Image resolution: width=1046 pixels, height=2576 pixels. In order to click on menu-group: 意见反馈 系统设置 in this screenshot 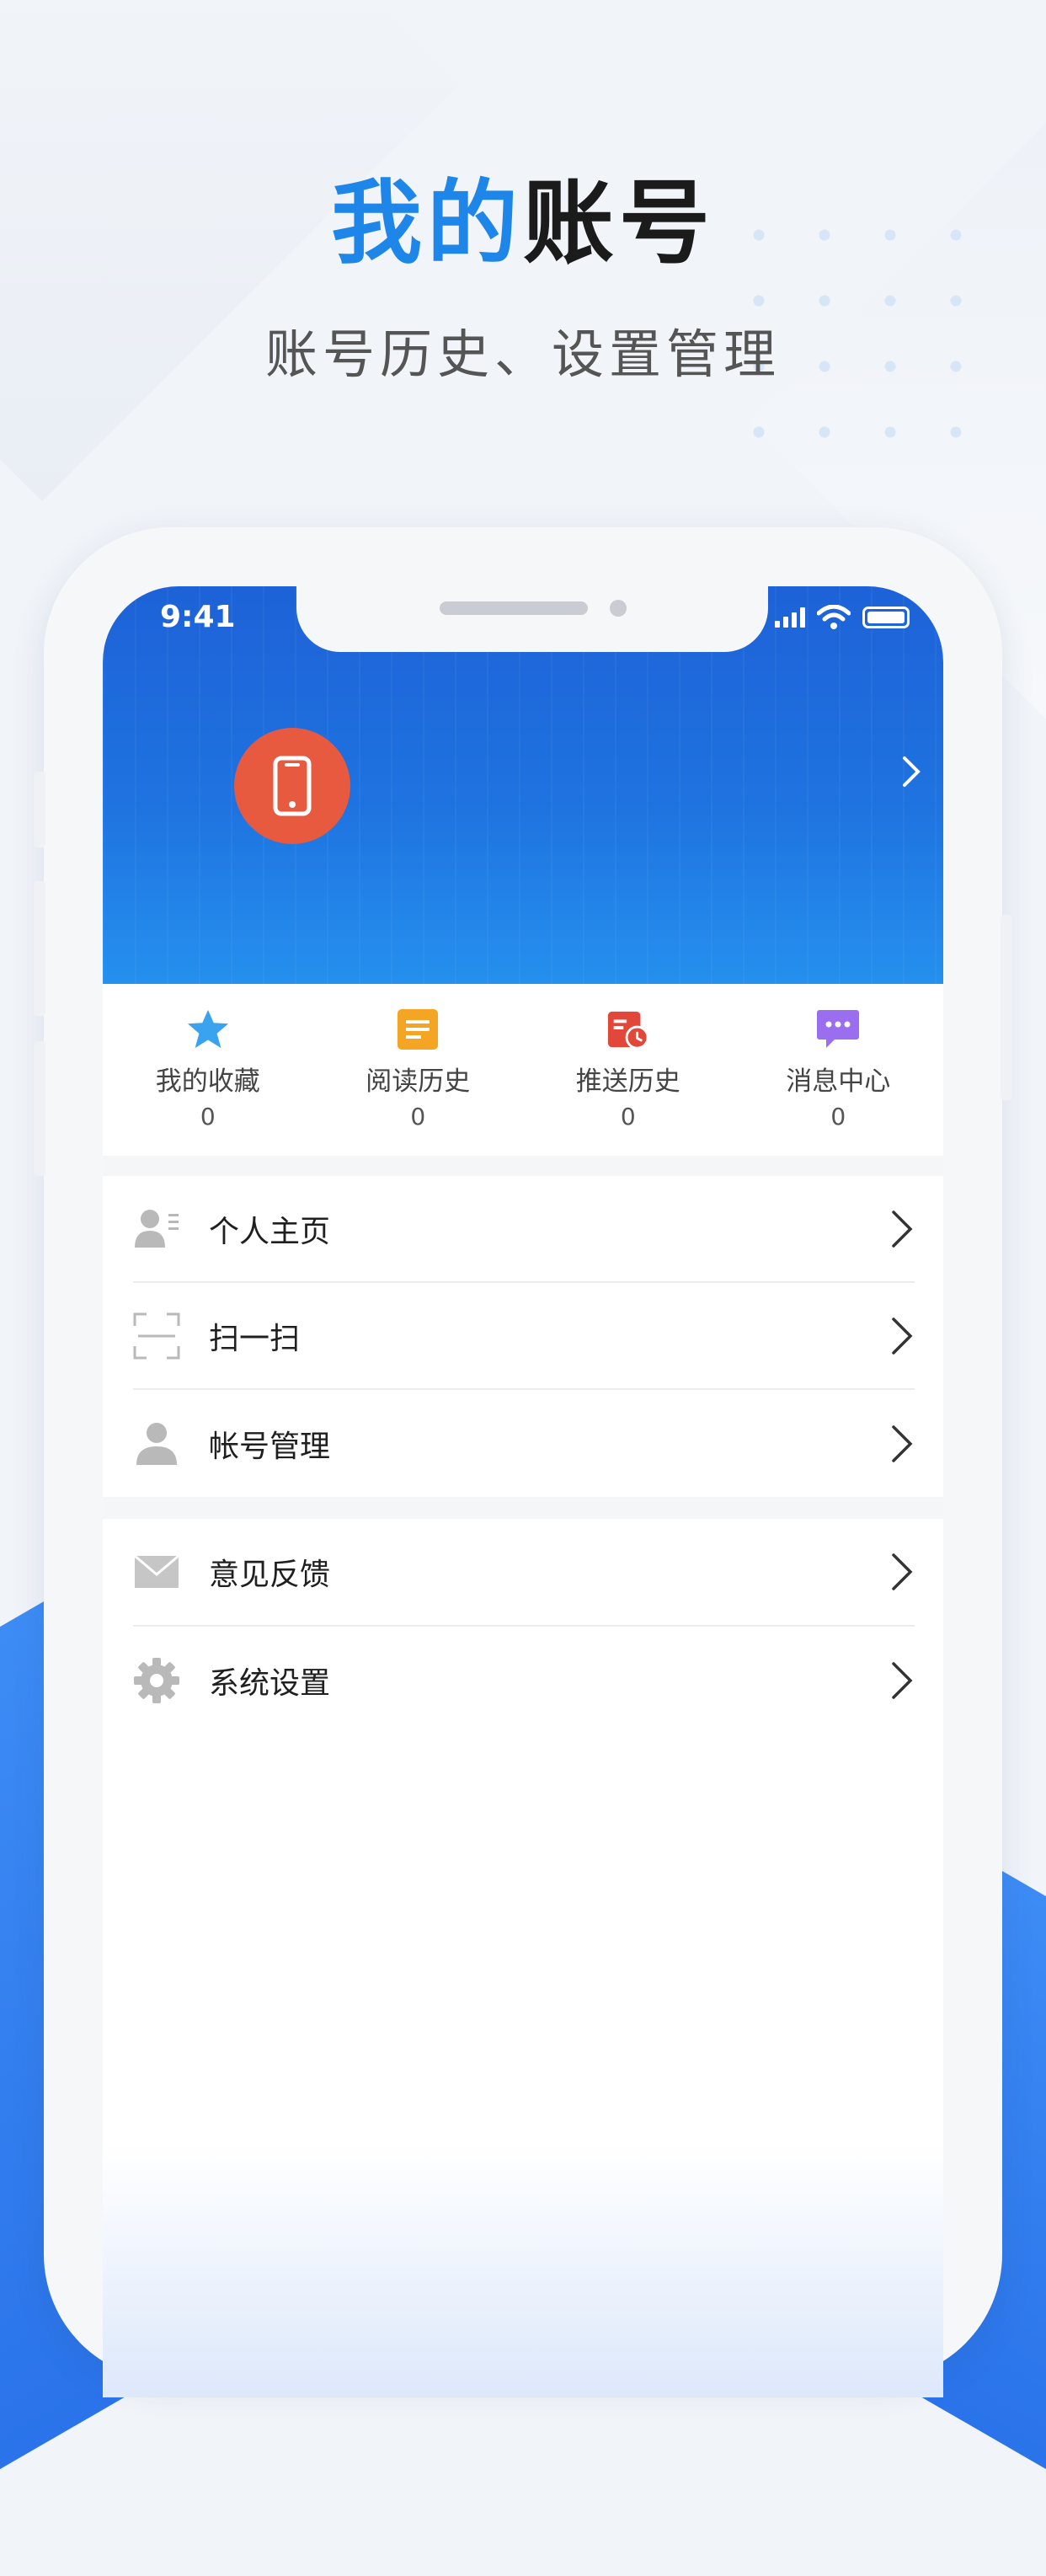, I will do `click(523, 1626)`.